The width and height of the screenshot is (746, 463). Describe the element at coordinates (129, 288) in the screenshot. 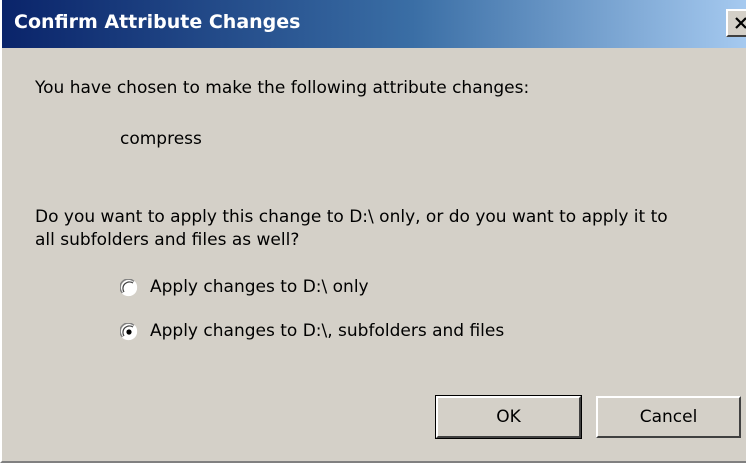

I see `radio-unselected-icon` at that location.